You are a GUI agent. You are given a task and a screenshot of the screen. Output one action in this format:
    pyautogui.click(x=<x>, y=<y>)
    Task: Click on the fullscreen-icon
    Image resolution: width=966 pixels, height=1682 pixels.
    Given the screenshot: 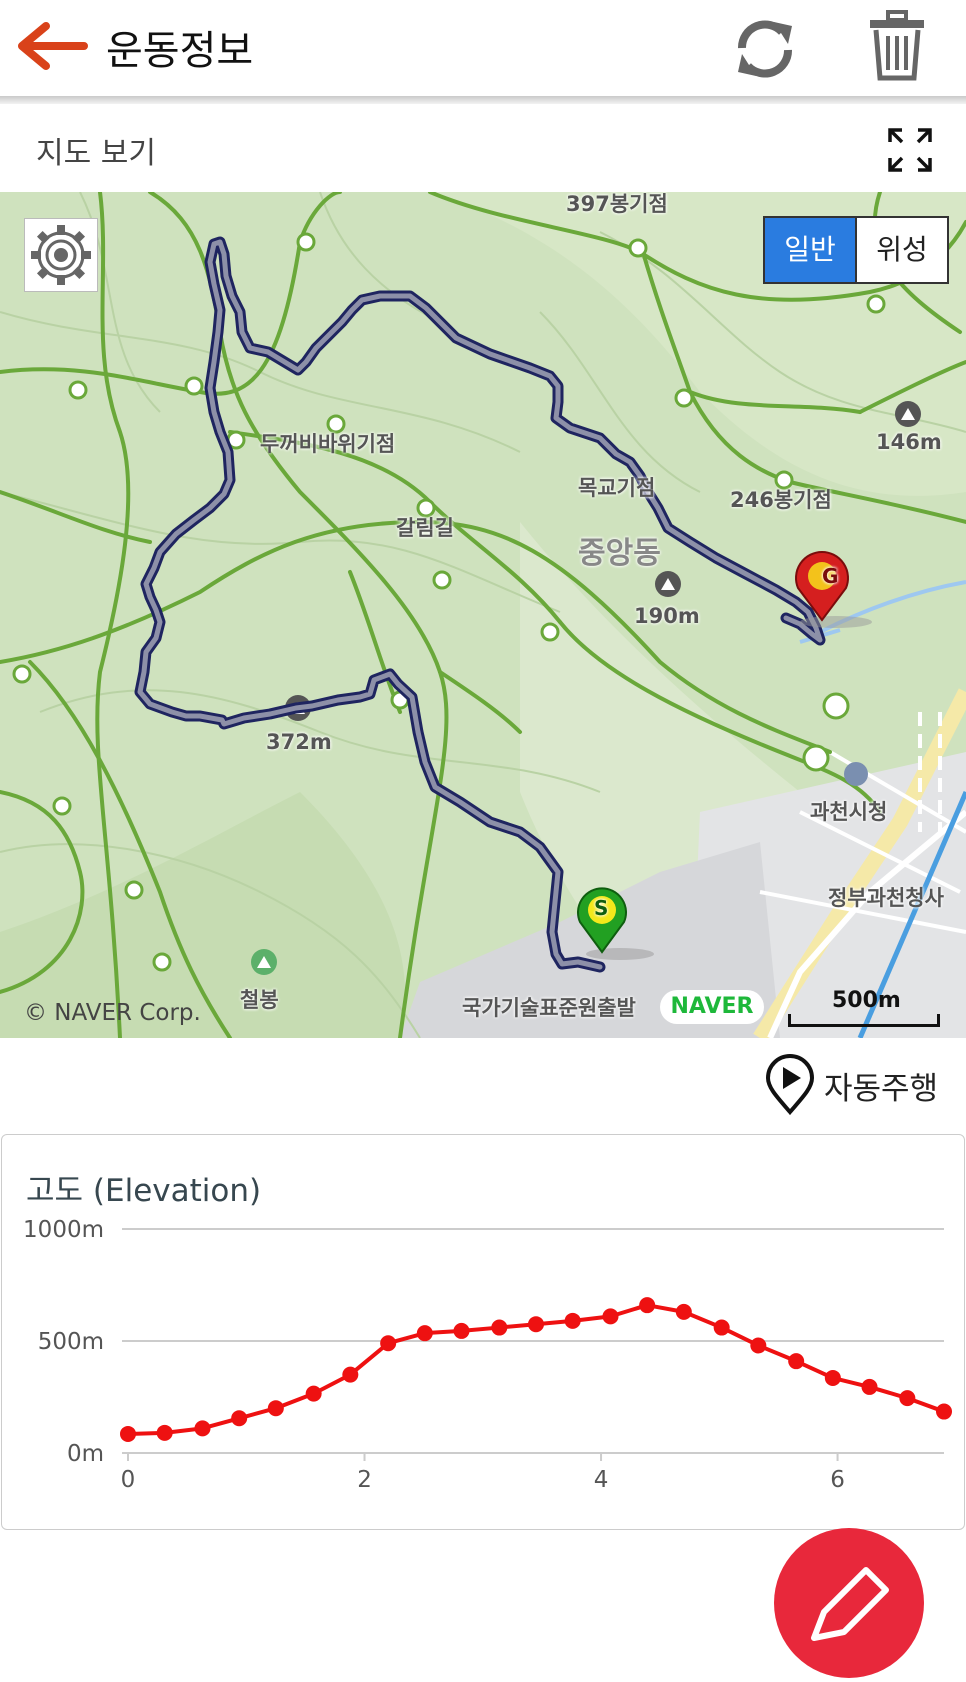 What is the action you would take?
    pyautogui.click(x=910, y=150)
    